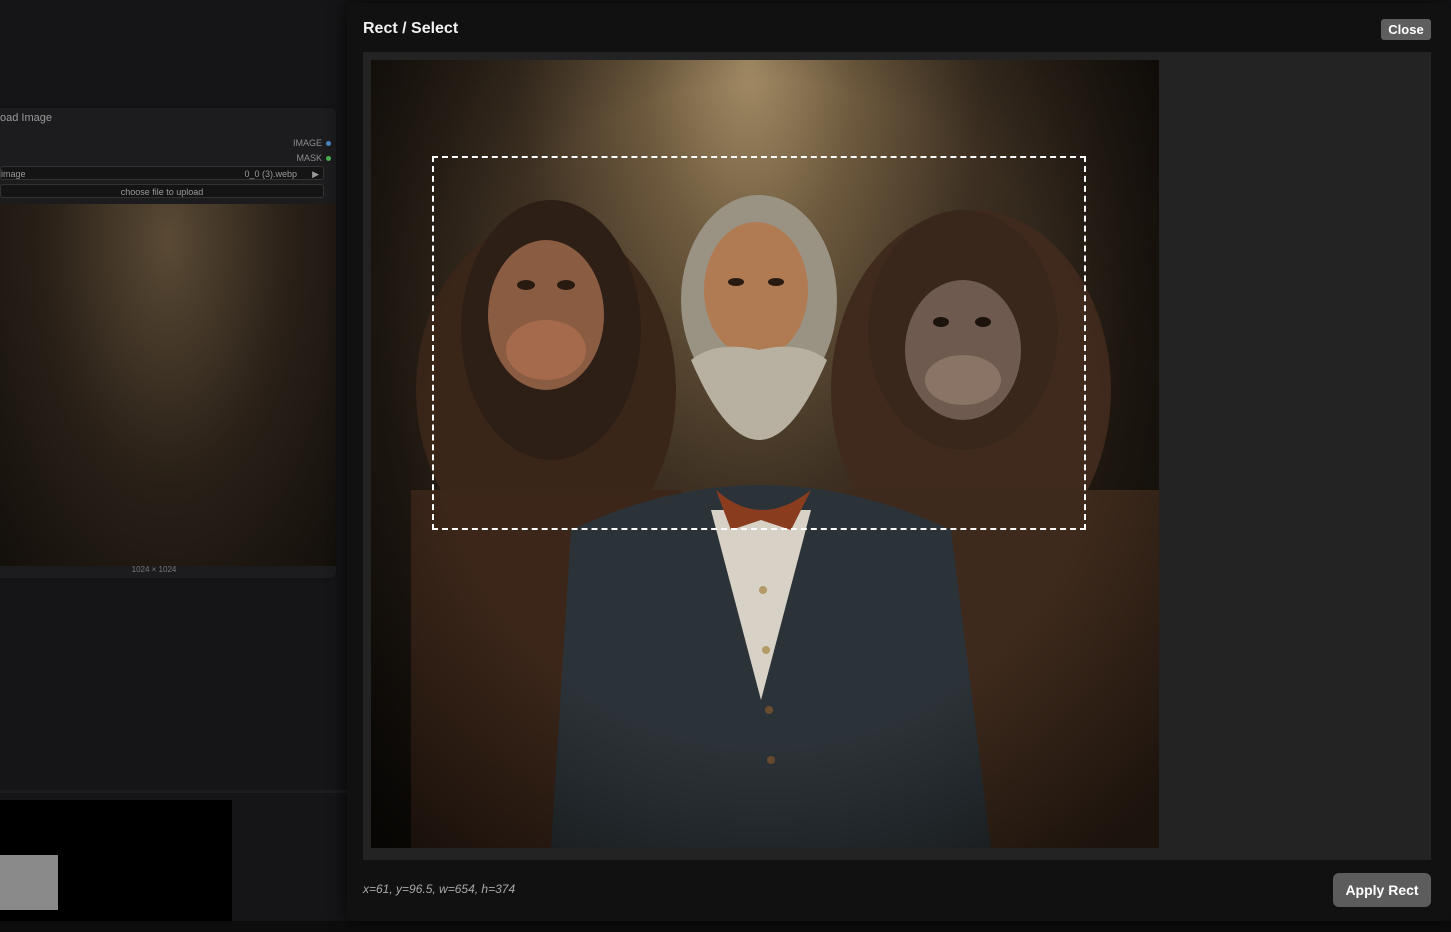 This screenshot has height=932, width=1451. What do you see at coordinates (168, 385) in the screenshot?
I see `node-image-preview` at bounding box center [168, 385].